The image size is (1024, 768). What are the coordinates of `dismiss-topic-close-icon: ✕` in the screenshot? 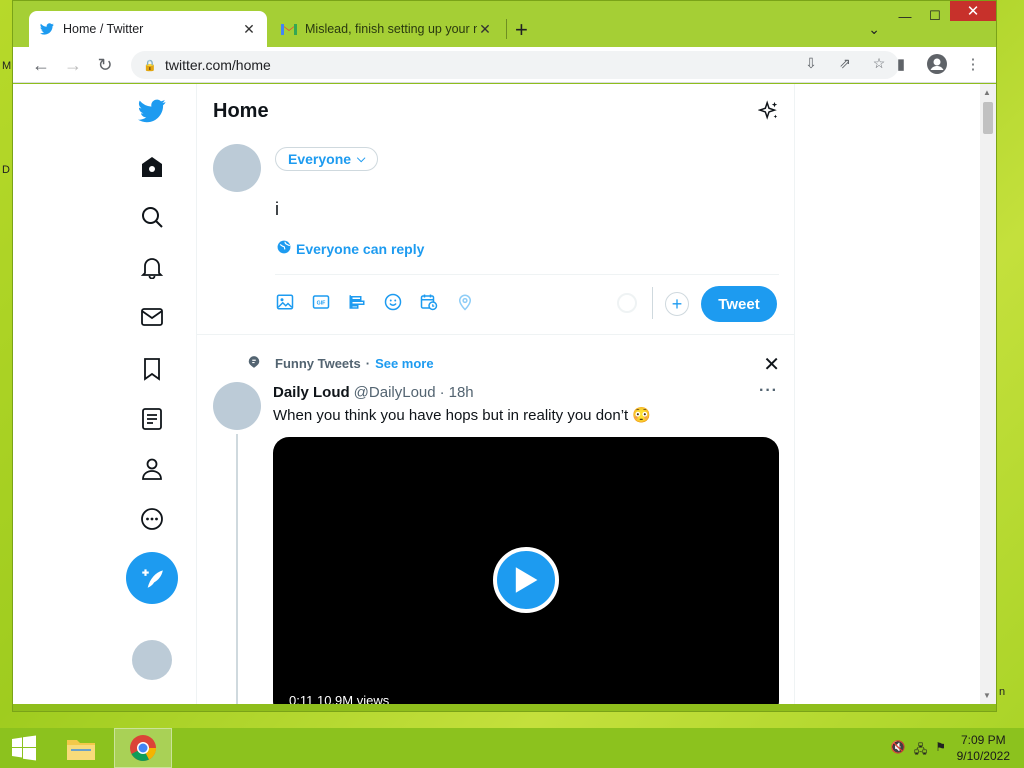 It's located at (771, 364).